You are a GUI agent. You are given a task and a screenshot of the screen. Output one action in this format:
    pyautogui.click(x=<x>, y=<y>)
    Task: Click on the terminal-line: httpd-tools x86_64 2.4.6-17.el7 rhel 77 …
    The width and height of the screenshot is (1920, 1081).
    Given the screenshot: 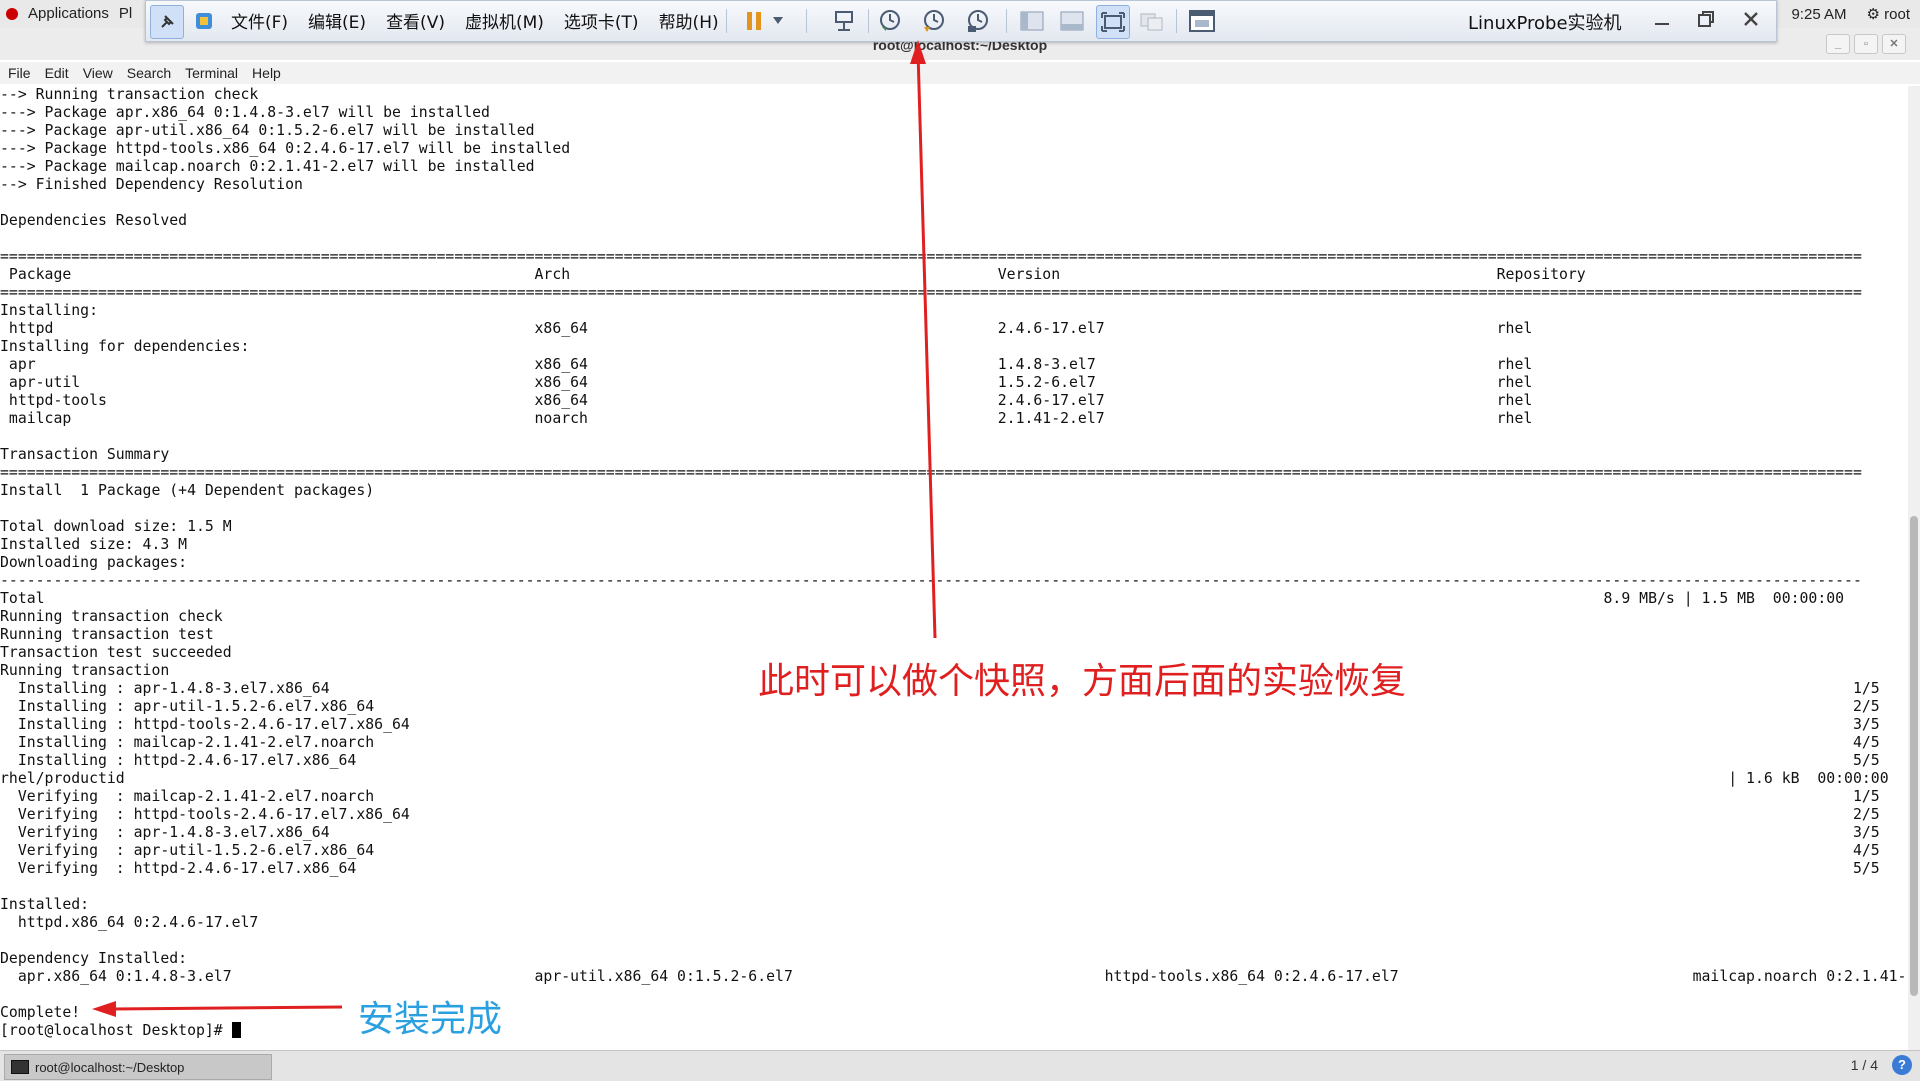 What is the action you would take?
    pyautogui.click(x=953, y=400)
    